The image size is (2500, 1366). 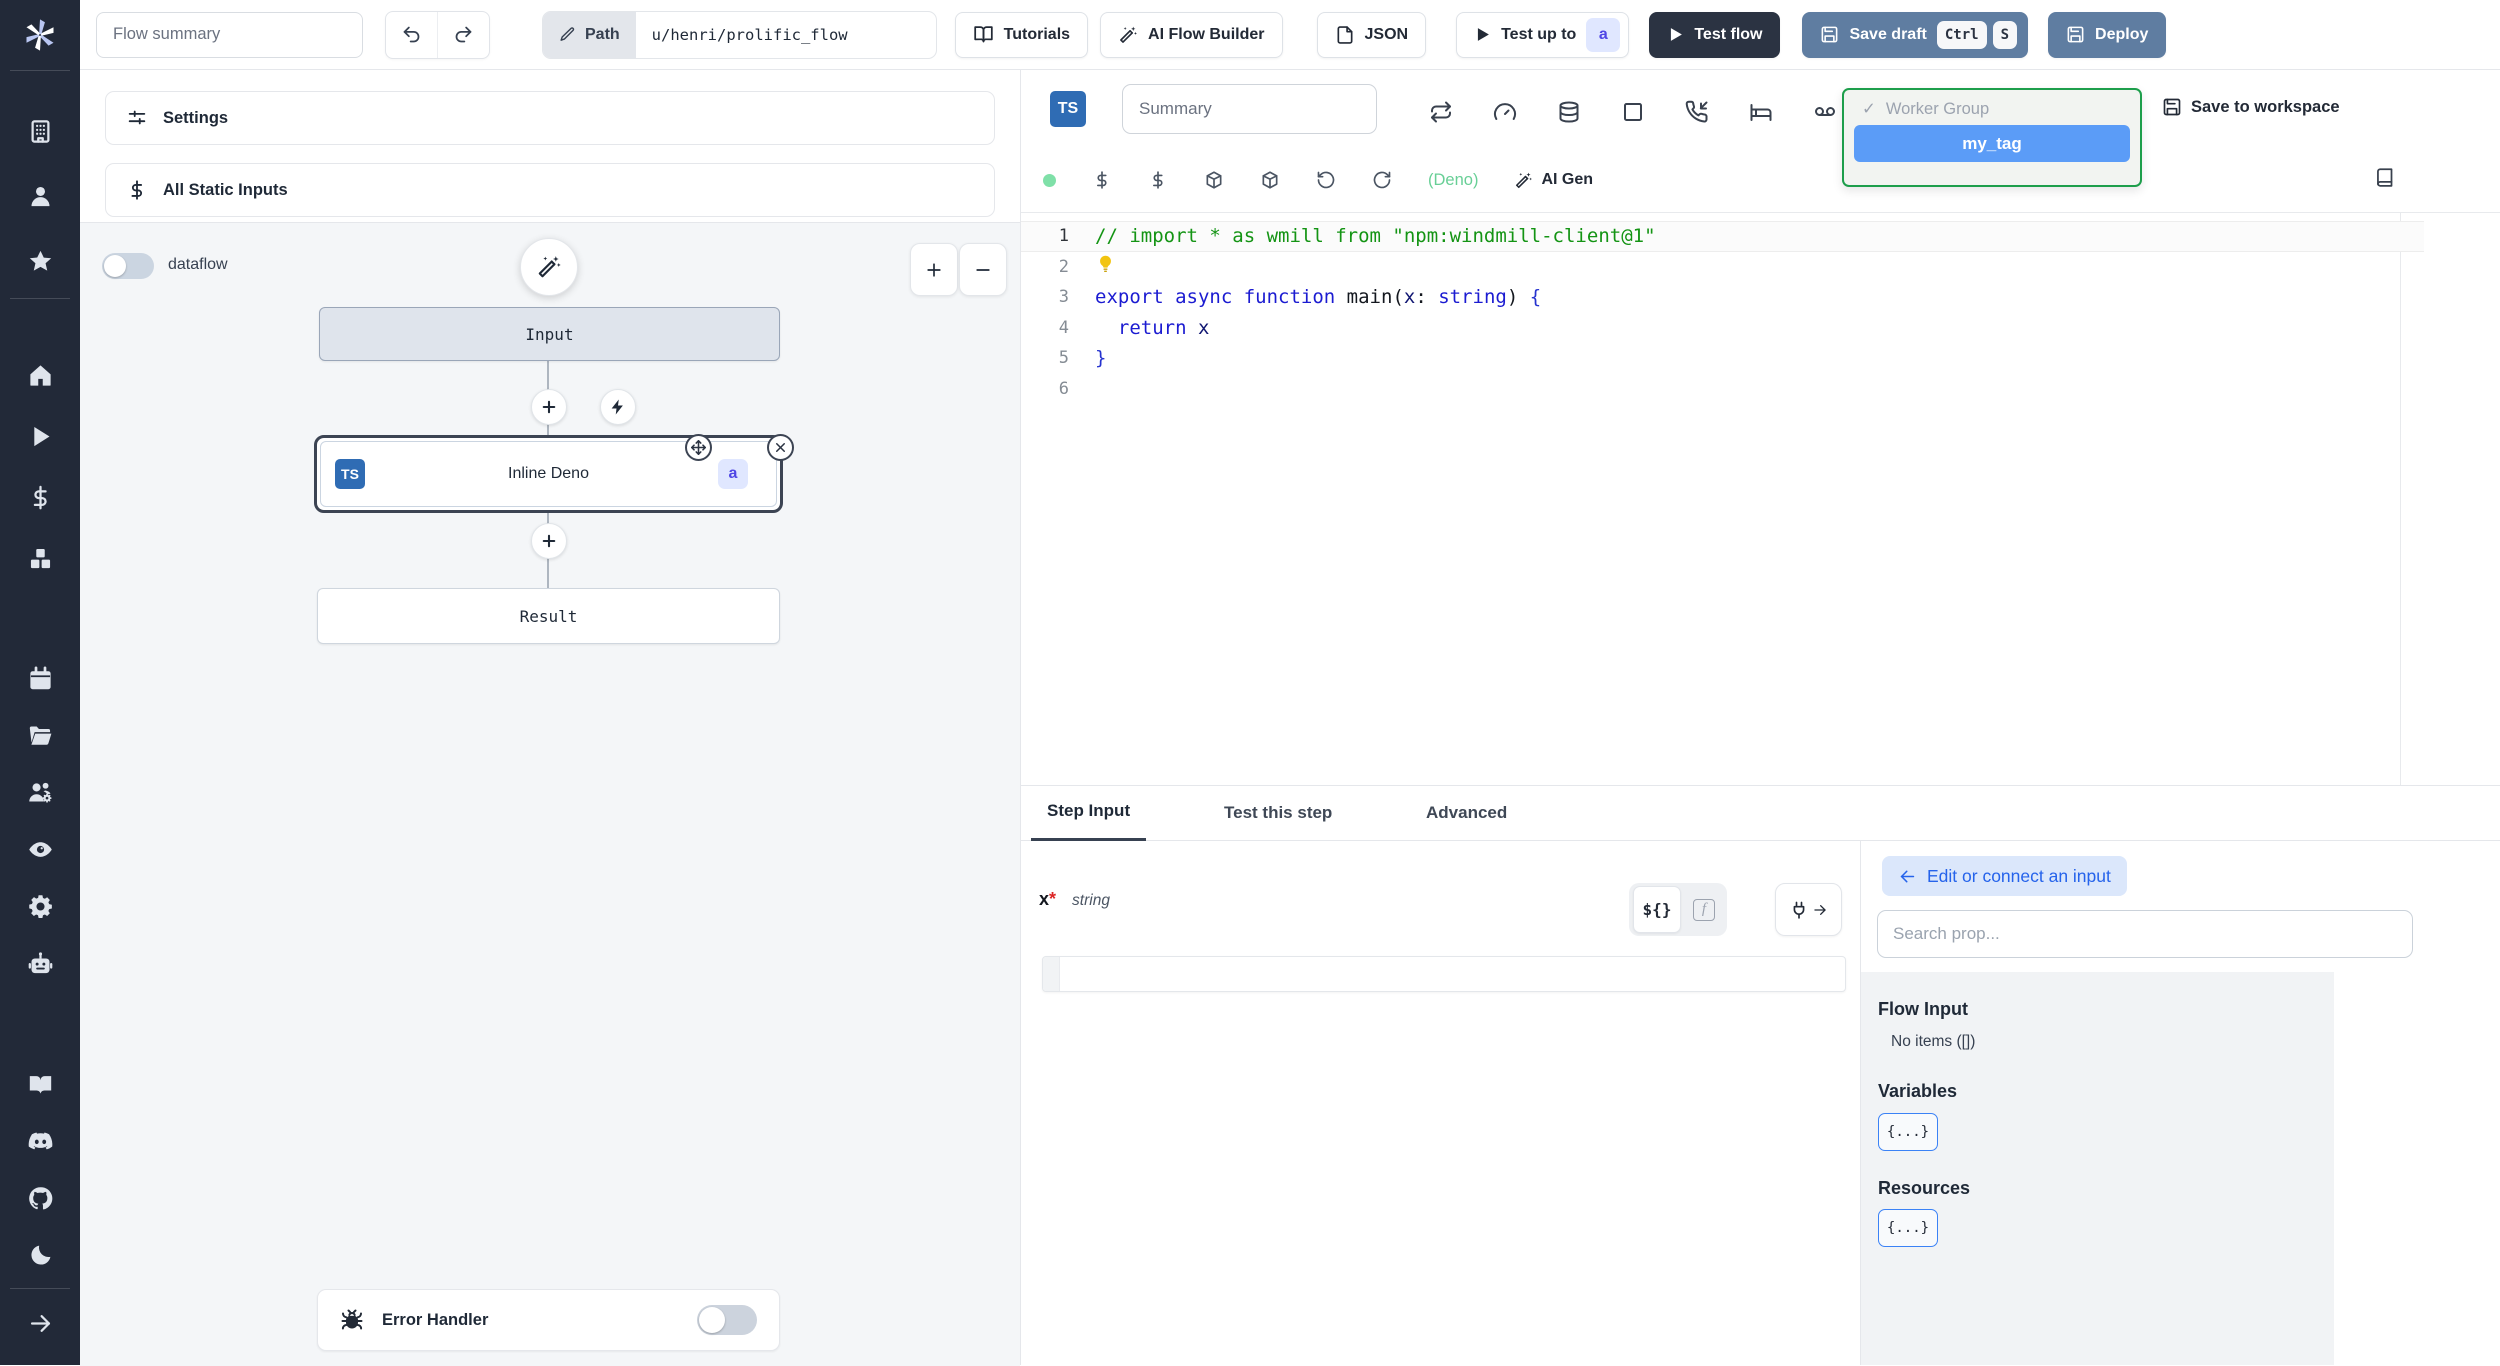 I want to click on test-up-to-button: Test up to a, so click(x=1543, y=34).